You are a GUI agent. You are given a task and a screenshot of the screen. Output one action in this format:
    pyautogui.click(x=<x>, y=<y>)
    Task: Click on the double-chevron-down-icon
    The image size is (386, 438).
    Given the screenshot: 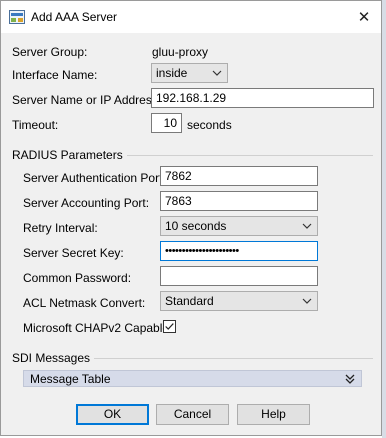 What is the action you would take?
    pyautogui.click(x=350, y=379)
    